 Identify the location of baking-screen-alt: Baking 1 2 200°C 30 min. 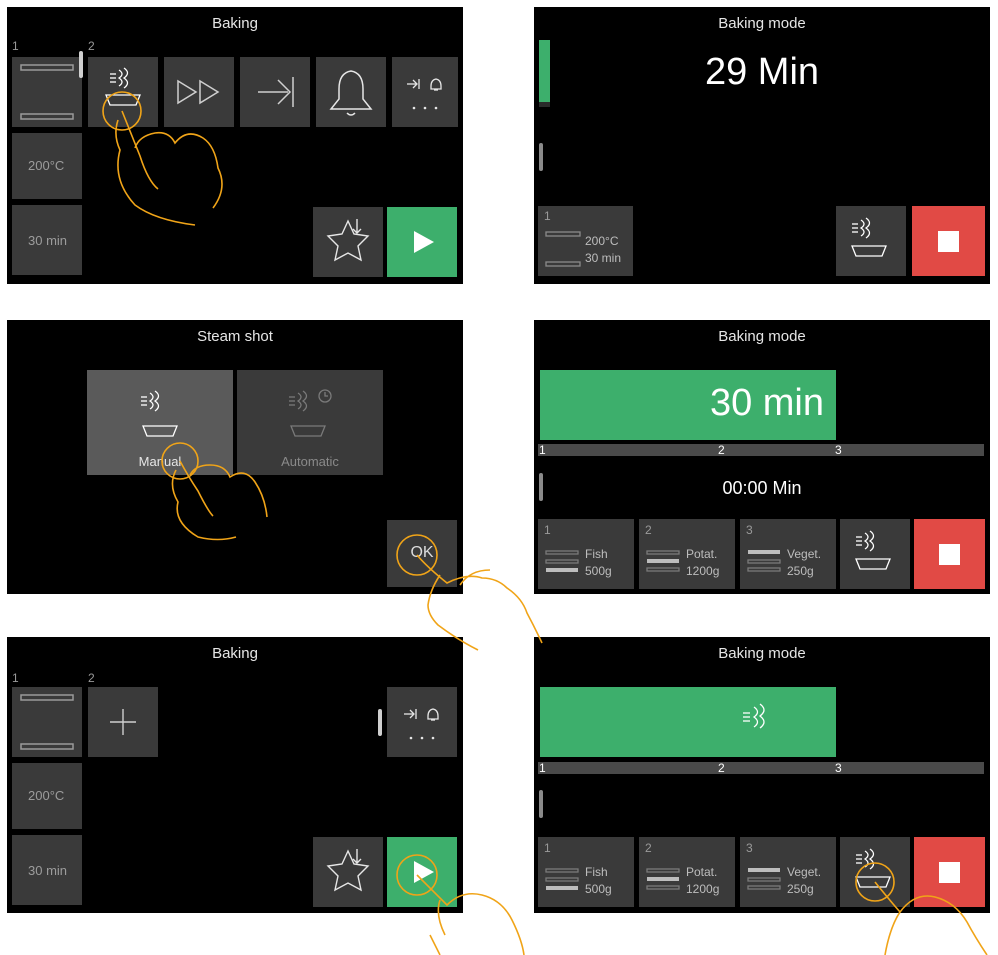
(235, 775).